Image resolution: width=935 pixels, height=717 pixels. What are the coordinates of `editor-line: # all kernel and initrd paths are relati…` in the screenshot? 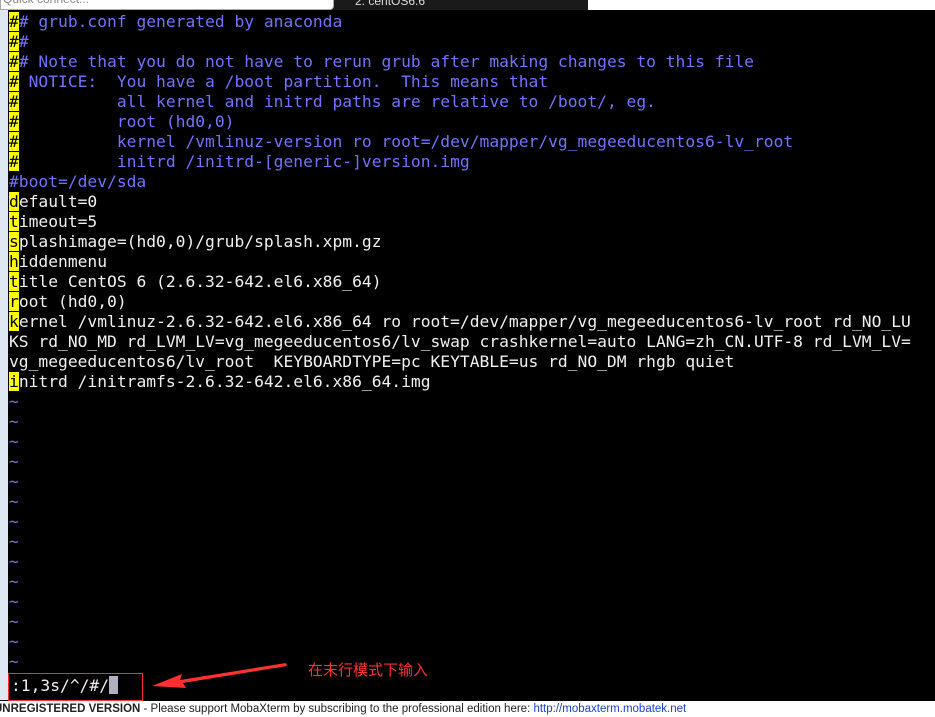 It's located at (332, 102).